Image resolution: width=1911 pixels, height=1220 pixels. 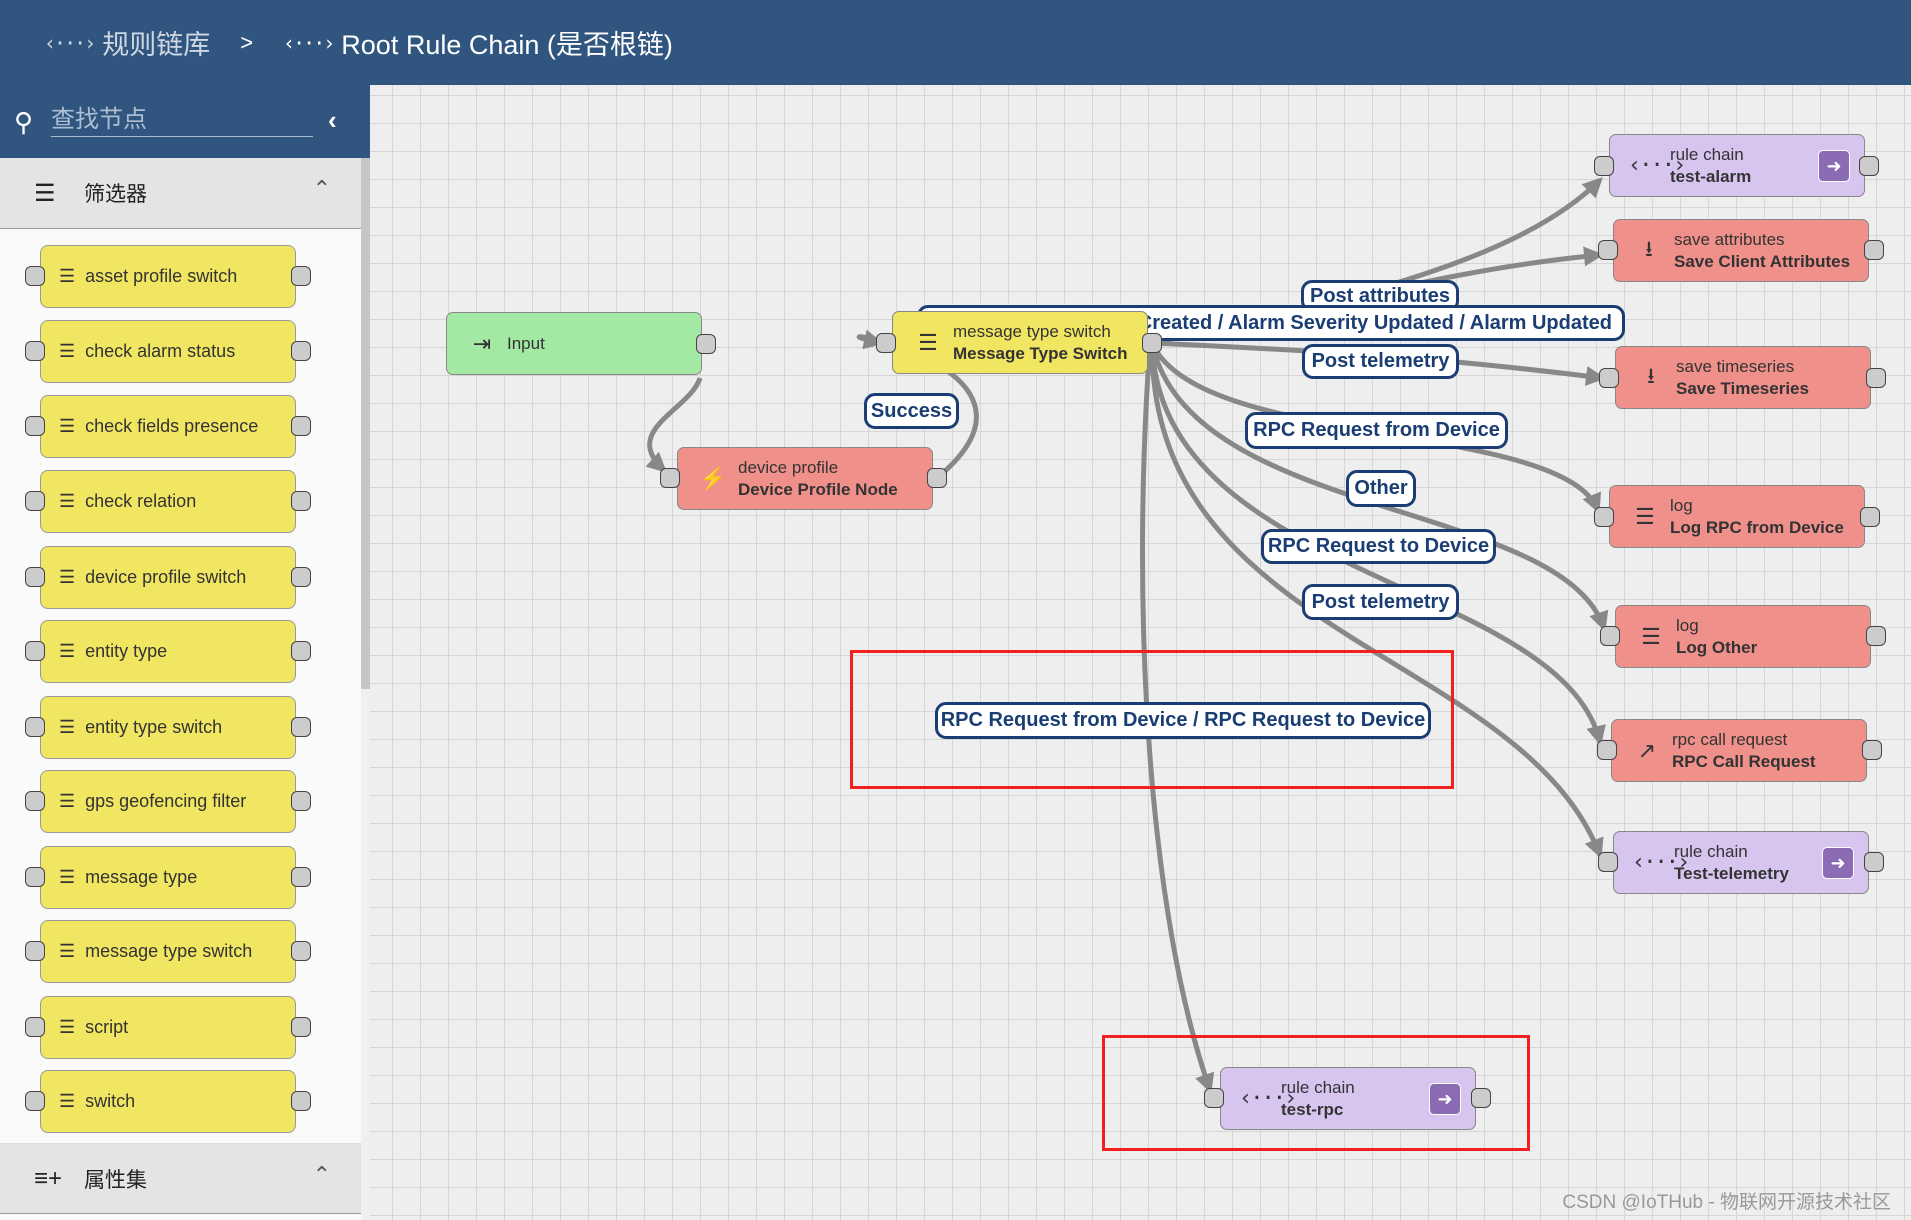 I want to click on node-log-other: ☰ log Log Other, so click(x=1743, y=636).